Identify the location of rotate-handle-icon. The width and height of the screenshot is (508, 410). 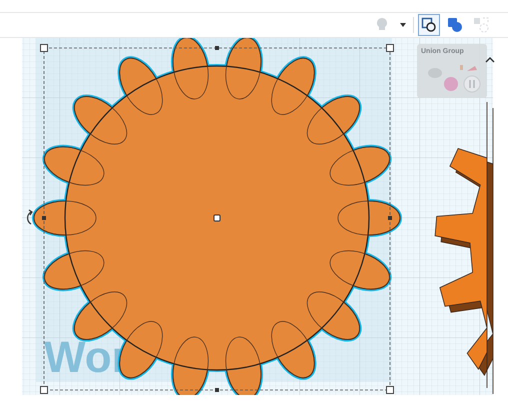
(30, 217).